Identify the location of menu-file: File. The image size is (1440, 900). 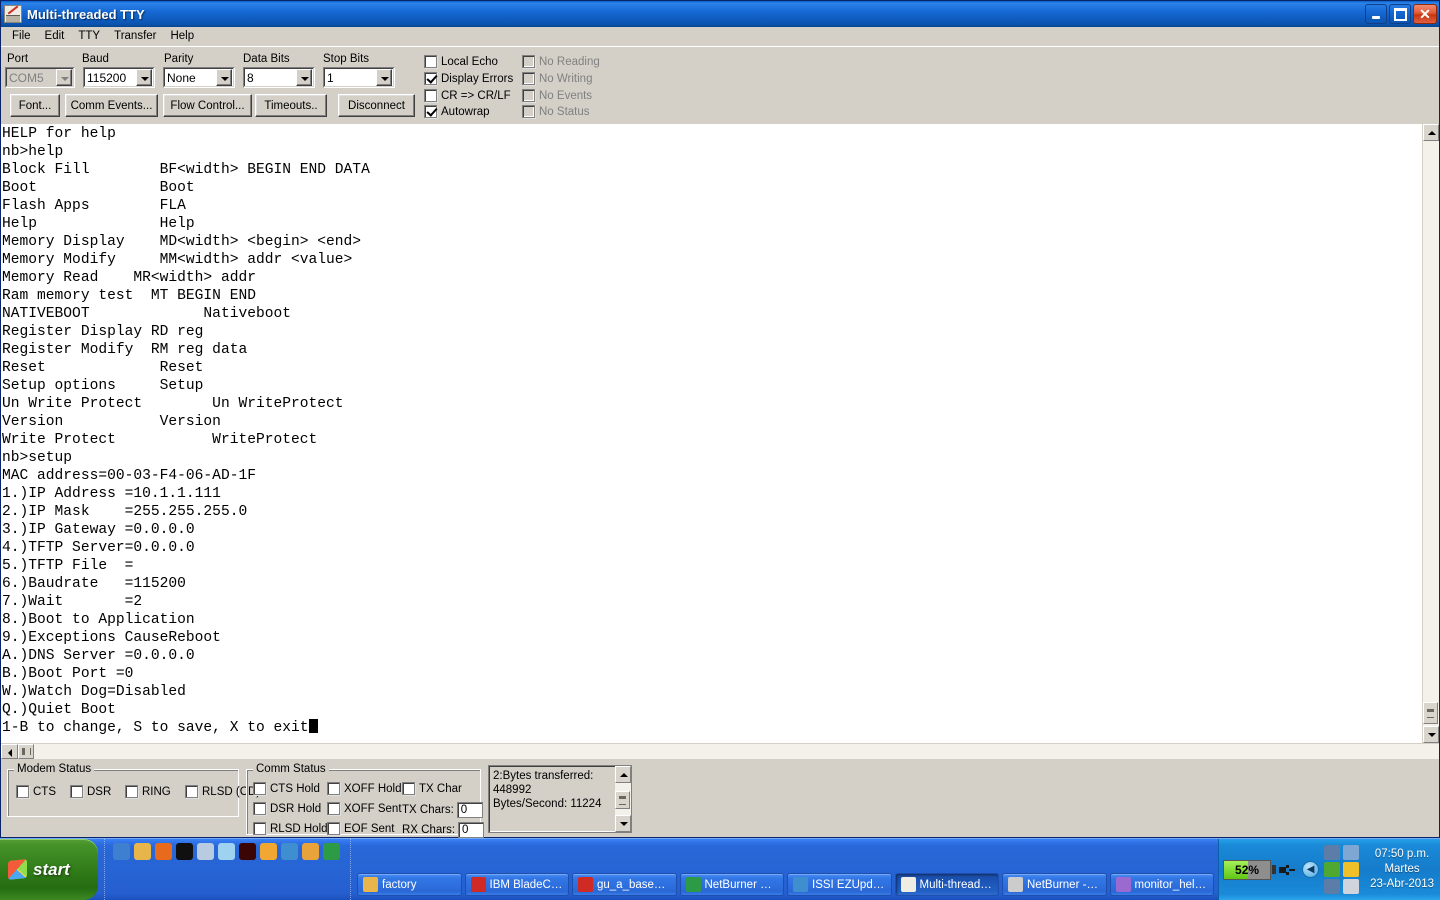
(21, 36).